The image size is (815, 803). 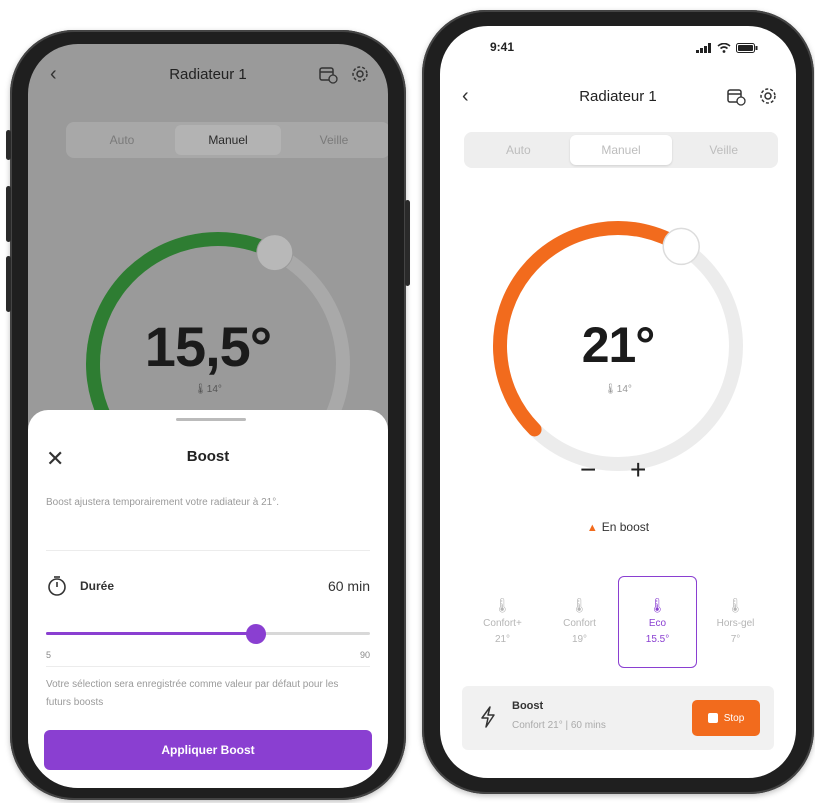 I want to click on status-time: 9:41, so click(x=502, y=47).